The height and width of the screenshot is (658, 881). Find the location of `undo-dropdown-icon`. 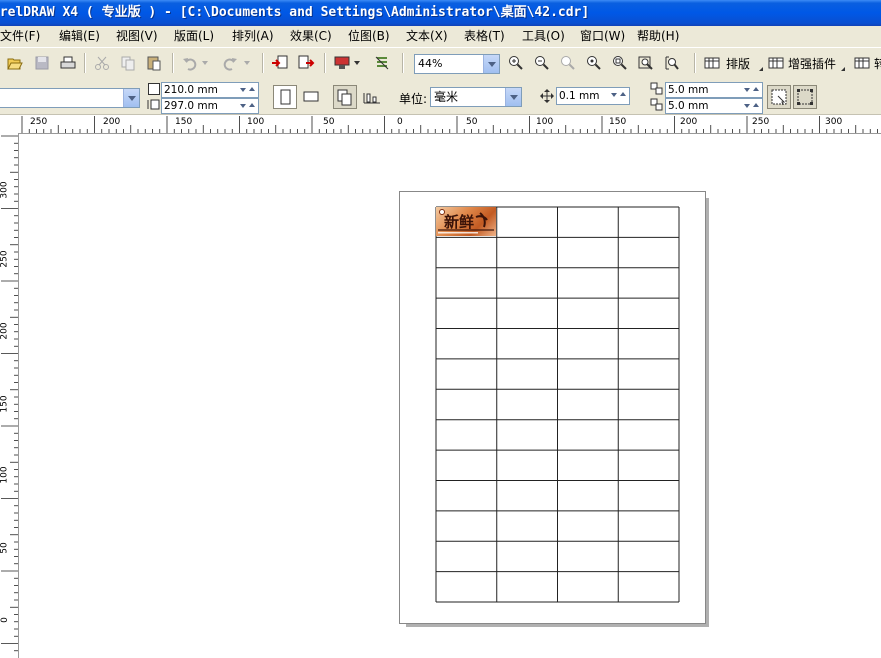

undo-dropdown-icon is located at coordinates (205, 63).